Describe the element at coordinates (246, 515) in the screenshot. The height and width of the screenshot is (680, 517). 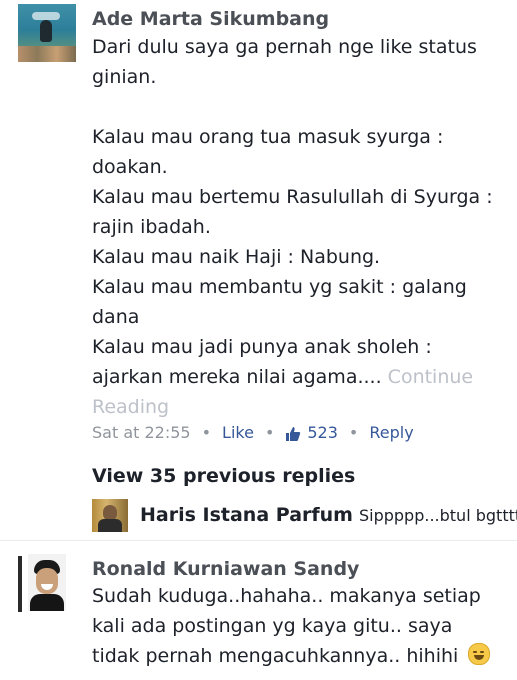
I see `reply-author: Haris Istana Parfum` at that location.